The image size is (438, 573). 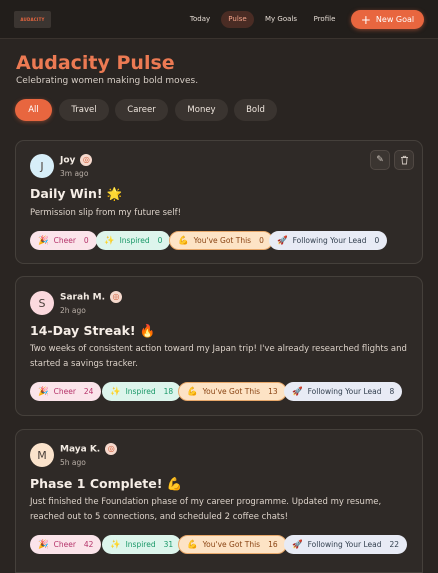 I want to click on reaction-following-your-lead: 🚀 Following Your Lead 22, so click(x=346, y=544).